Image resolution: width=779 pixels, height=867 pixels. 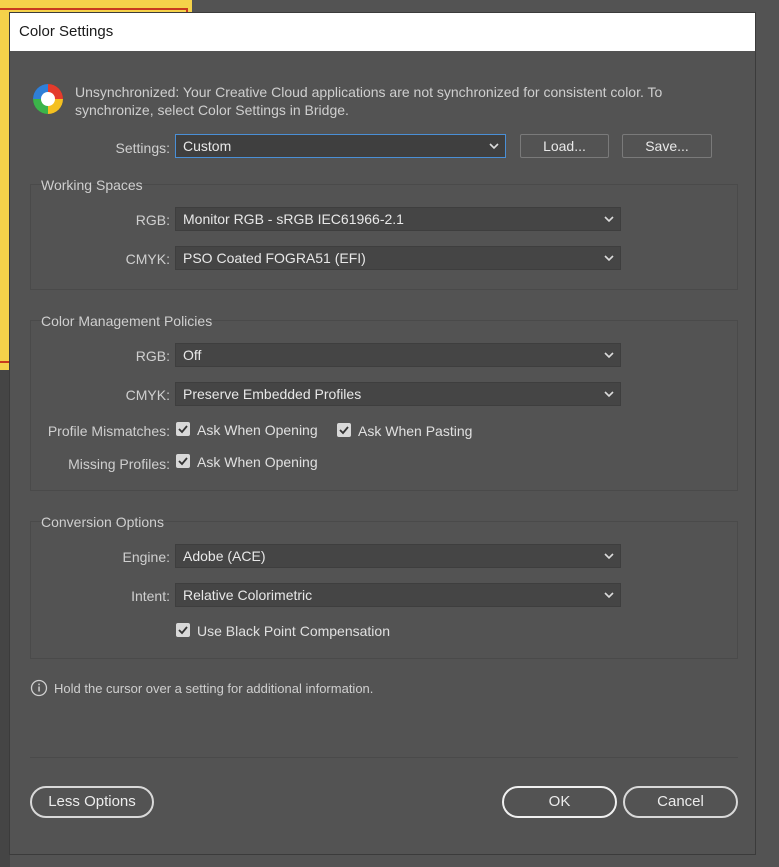 What do you see at coordinates (192, 355) in the screenshot?
I see `policy-rgb-value: Off` at bounding box center [192, 355].